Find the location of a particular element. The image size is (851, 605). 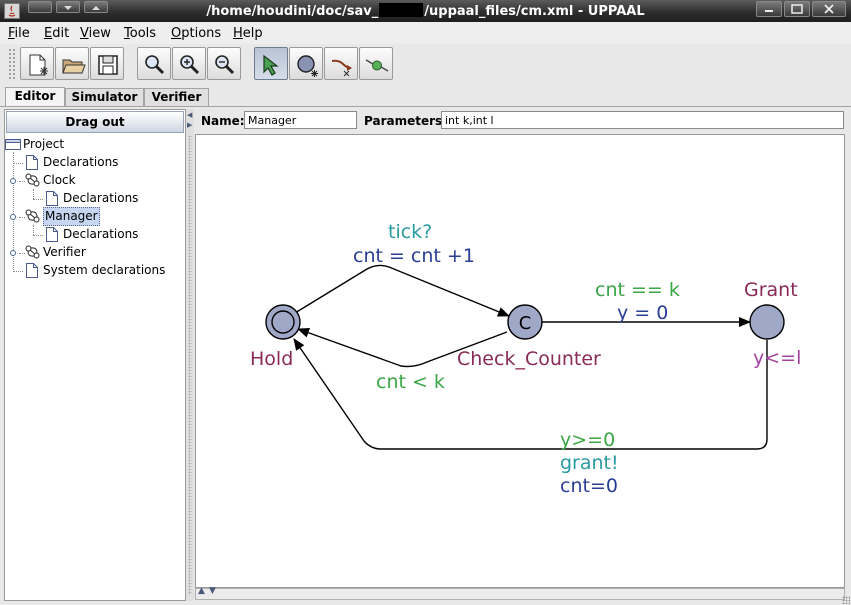

window-resize-grip is located at coordinates (846, 600).